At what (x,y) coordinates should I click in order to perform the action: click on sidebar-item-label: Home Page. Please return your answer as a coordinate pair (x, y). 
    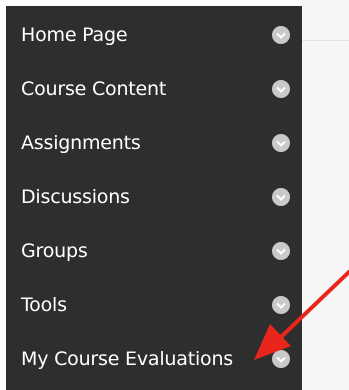
    Looking at the image, I should click on (74, 35).